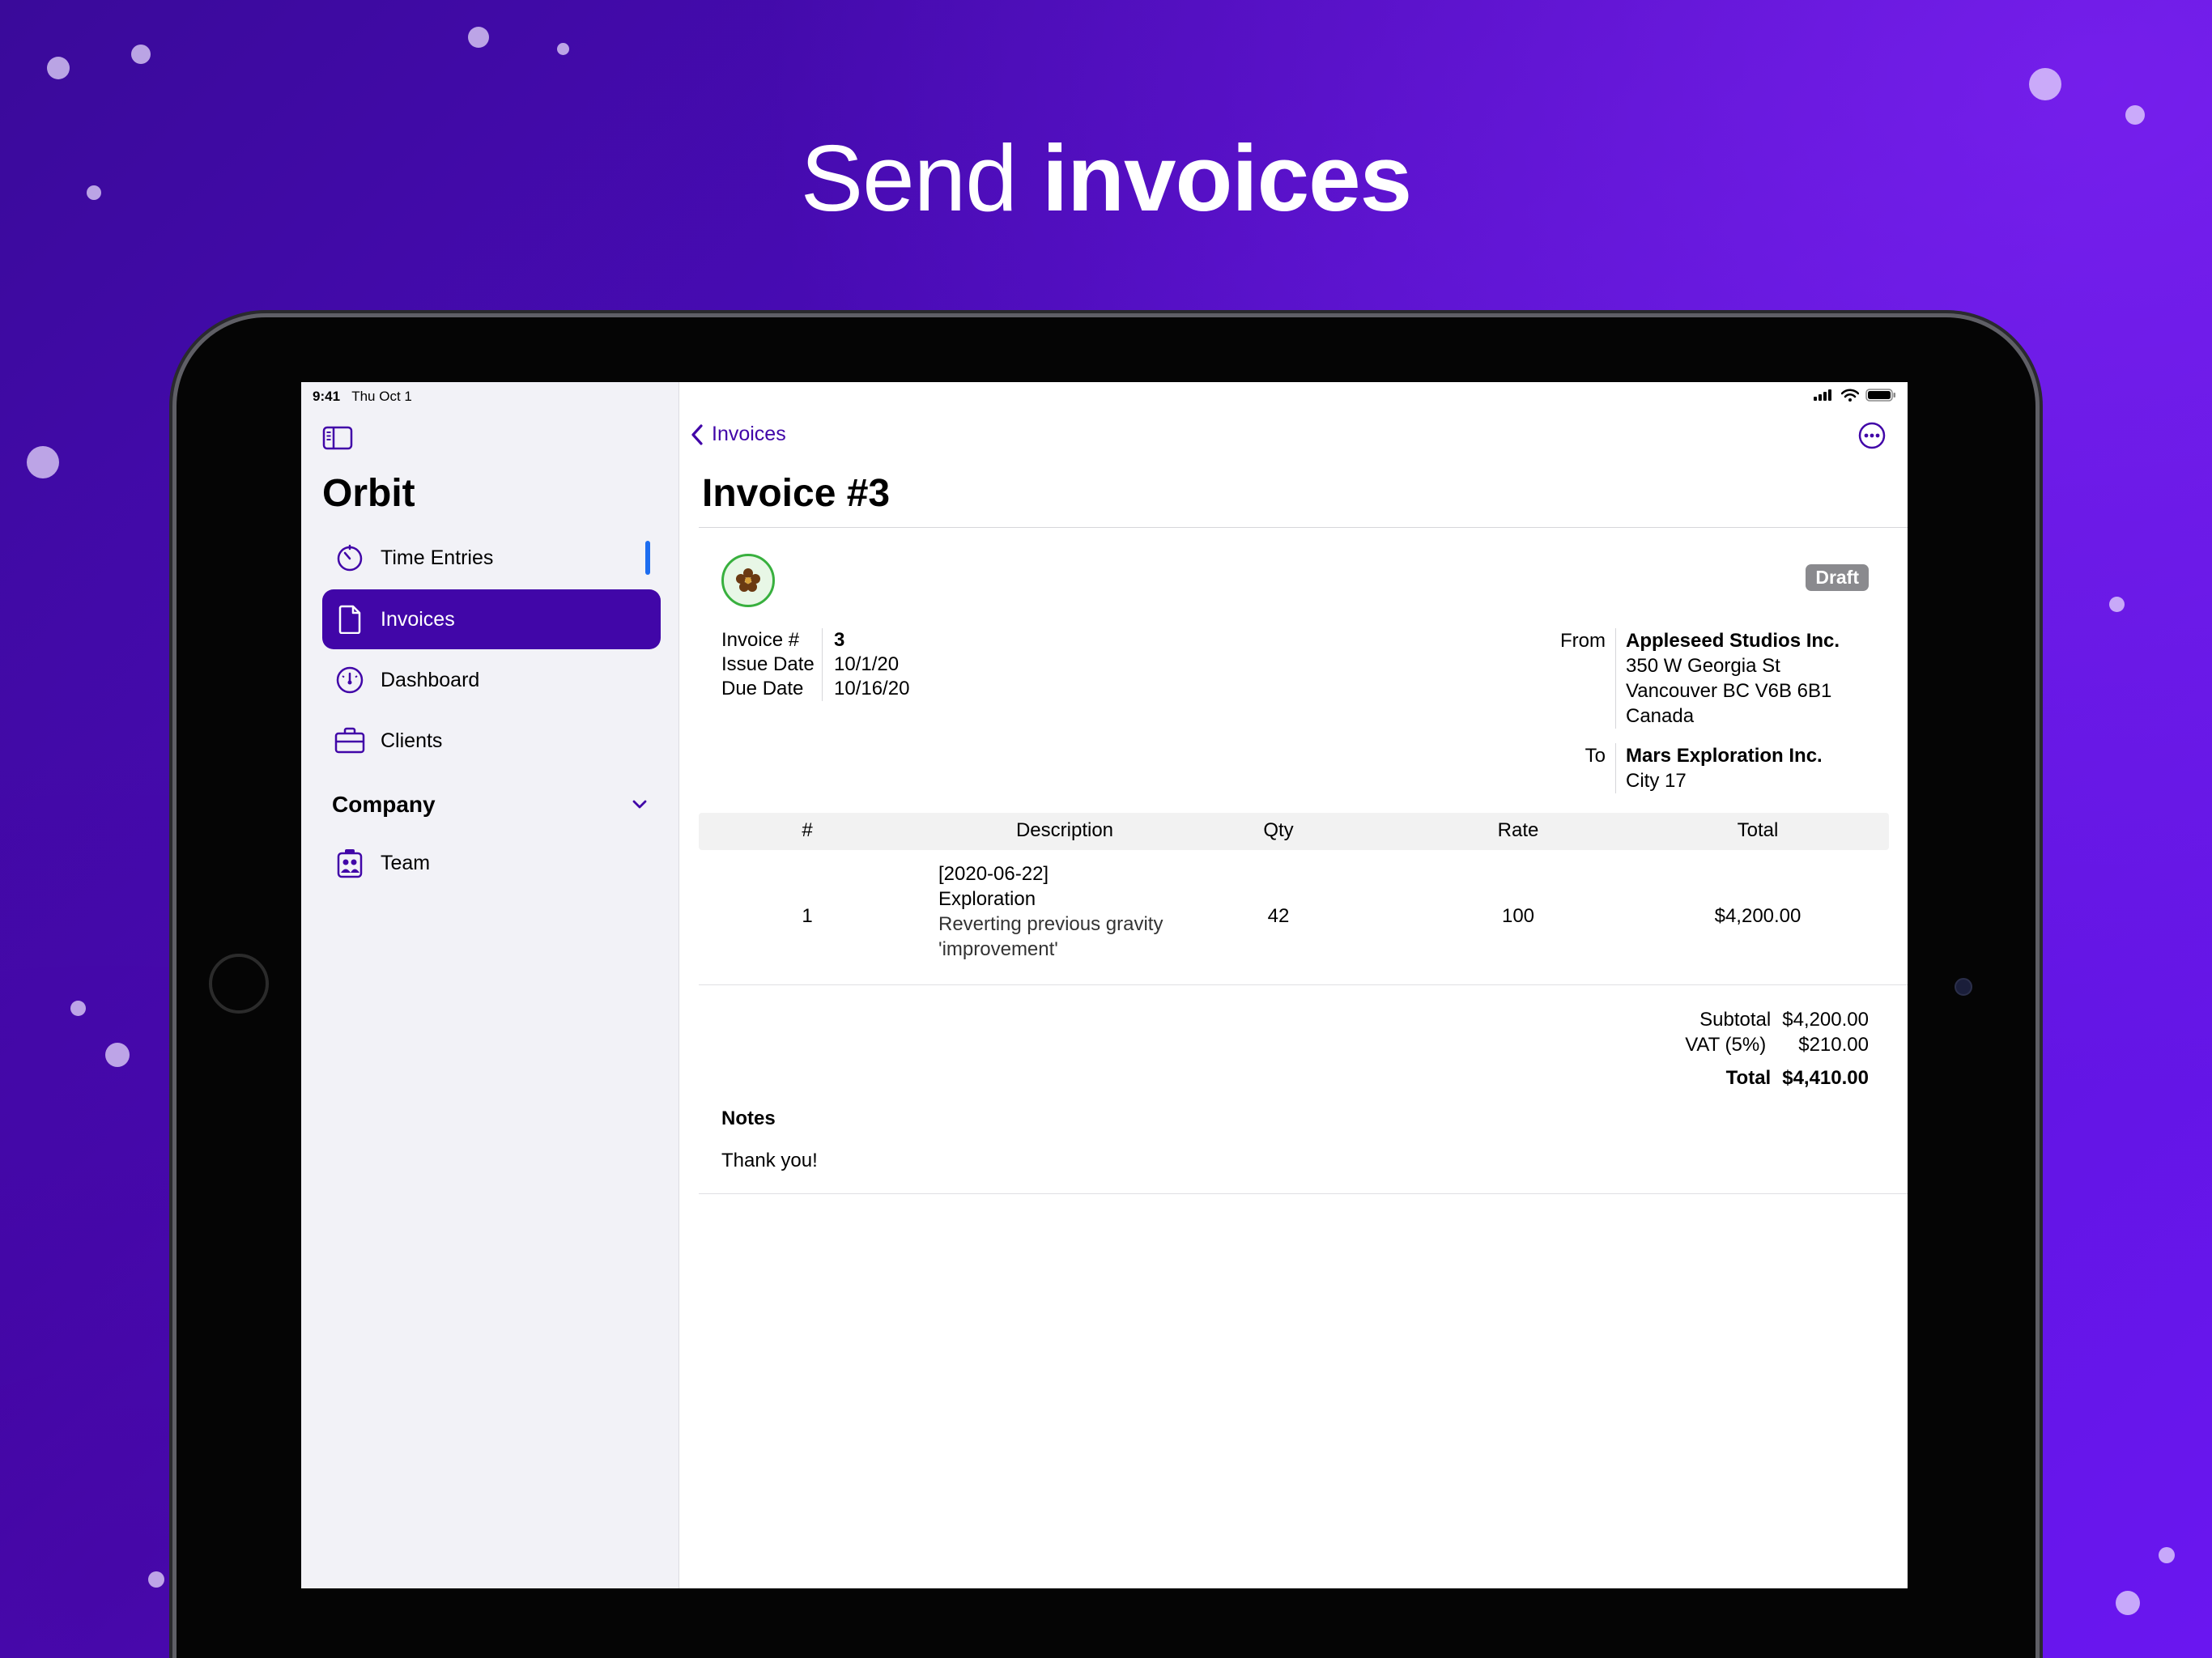  What do you see at coordinates (1585, 678) in the screenshot?
I see `from-label: From` at bounding box center [1585, 678].